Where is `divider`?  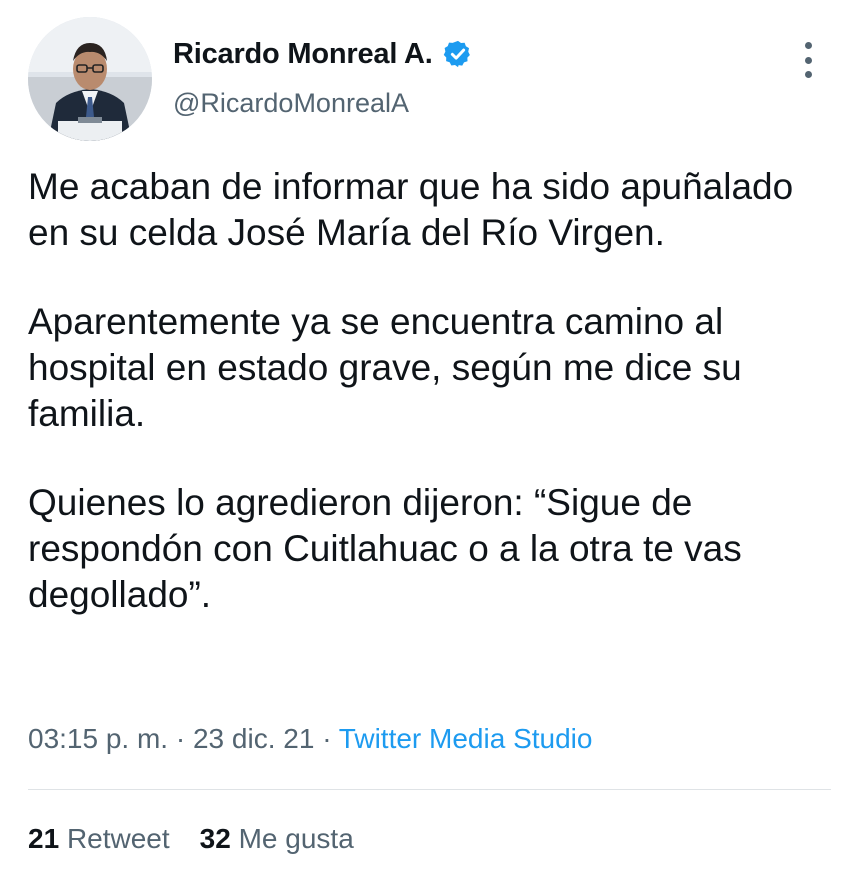
divider is located at coordinates (429, 789).